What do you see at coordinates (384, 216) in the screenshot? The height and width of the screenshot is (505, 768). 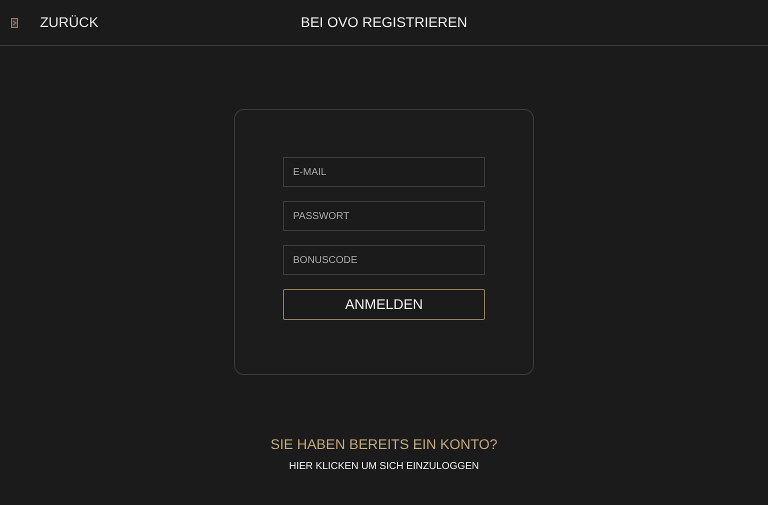 I see `input-field: PASSWORT` at bounding box center [384, 216].